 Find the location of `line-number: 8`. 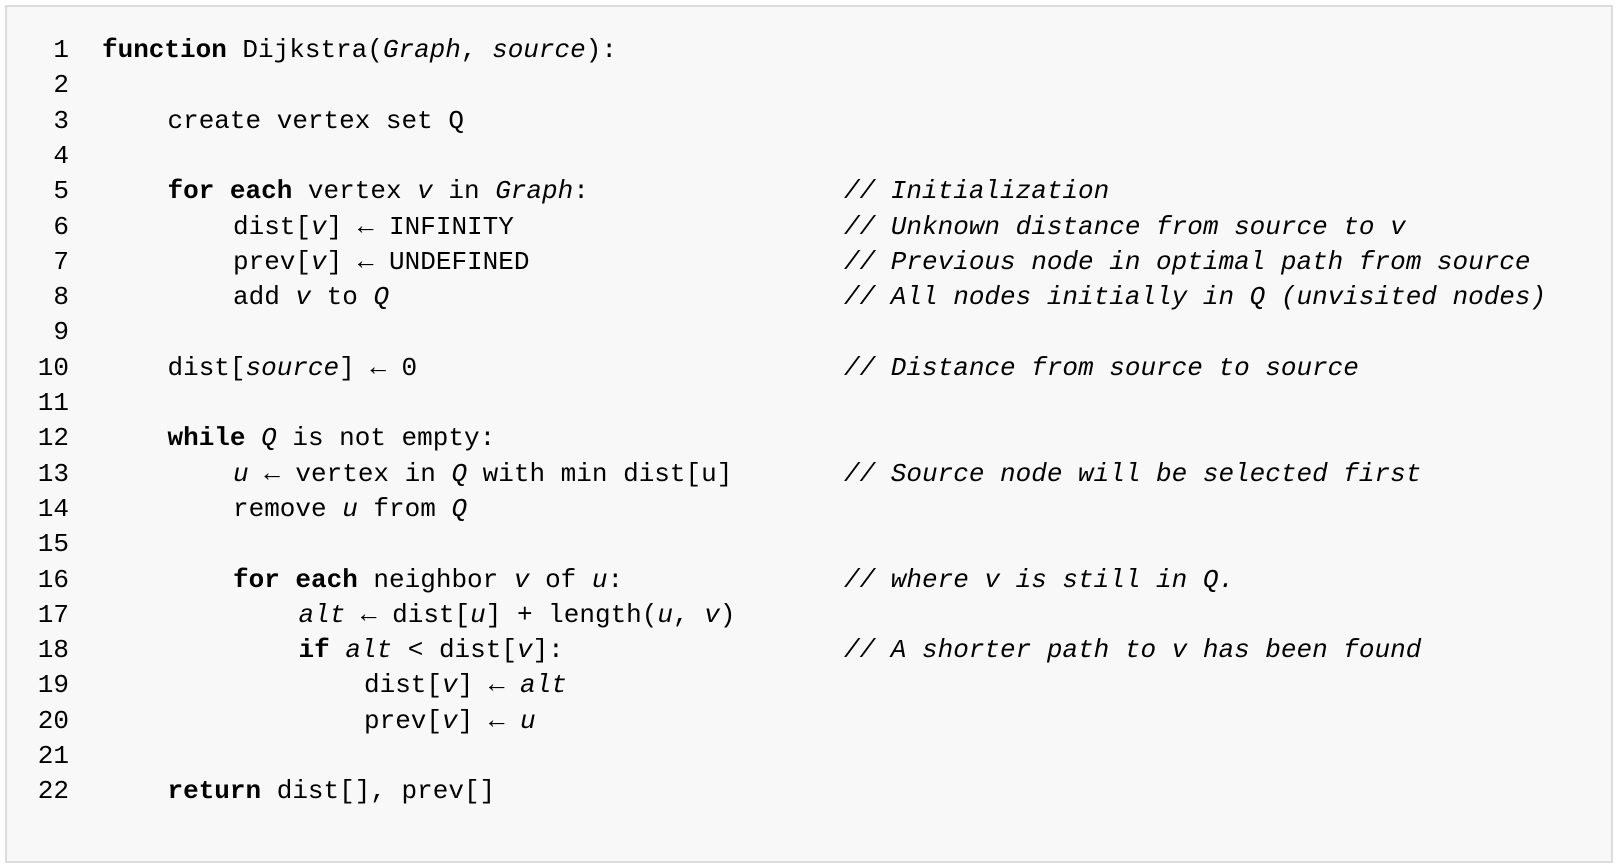

line-number: 8 is located at coordinates (61, 297).